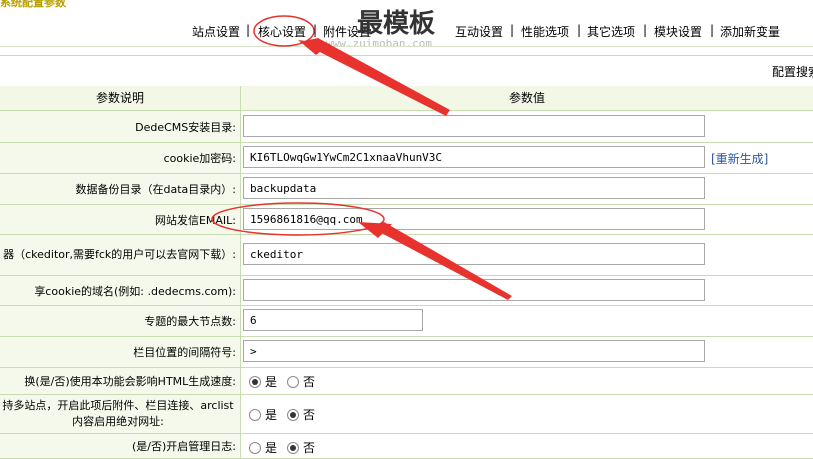  I want to click on row-label: 换(是/否)使用本功能会影响HTML生成速度:, so click(120, 381).